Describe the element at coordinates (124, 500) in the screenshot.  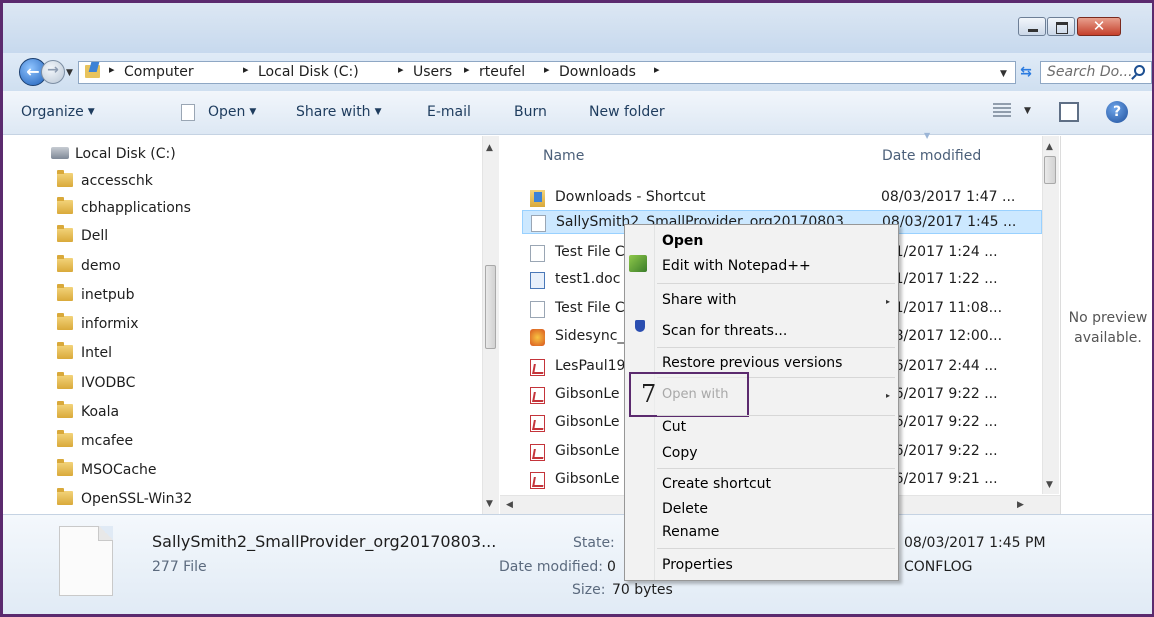
I see `nav-folder: OpenSSL-Win32` at that location.